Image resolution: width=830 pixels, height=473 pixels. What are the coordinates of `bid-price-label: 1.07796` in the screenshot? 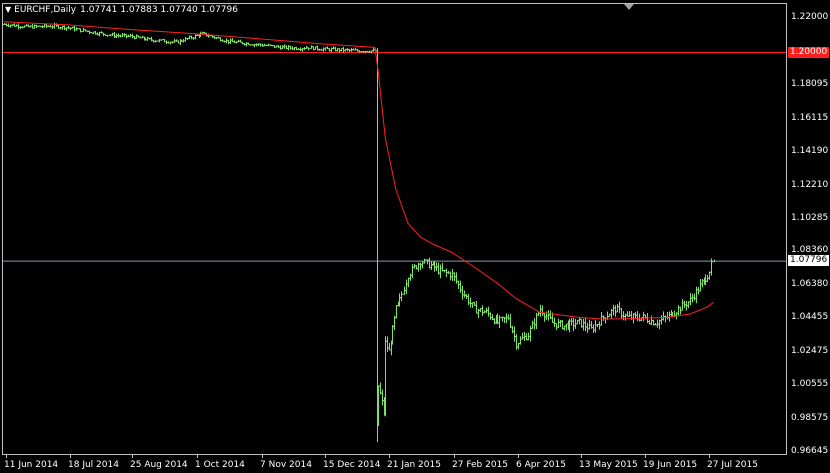 It's located at (809, 260).